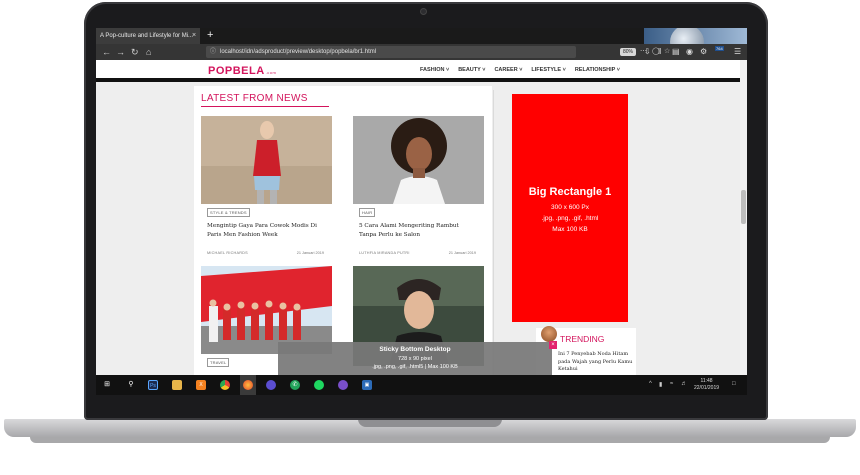 Image resolution: width=860 pixels, height=475 pixels. I want to click on reload-icon: ↻, so click(135, 52).